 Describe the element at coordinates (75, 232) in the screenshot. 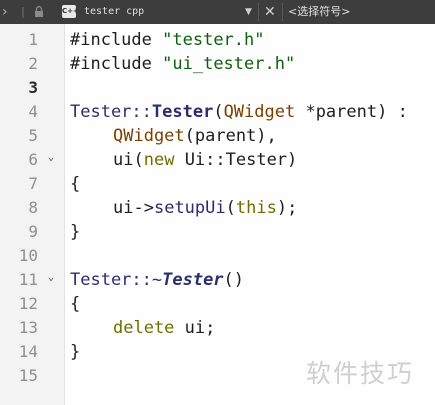

I see `code-line-9: }` at that location.